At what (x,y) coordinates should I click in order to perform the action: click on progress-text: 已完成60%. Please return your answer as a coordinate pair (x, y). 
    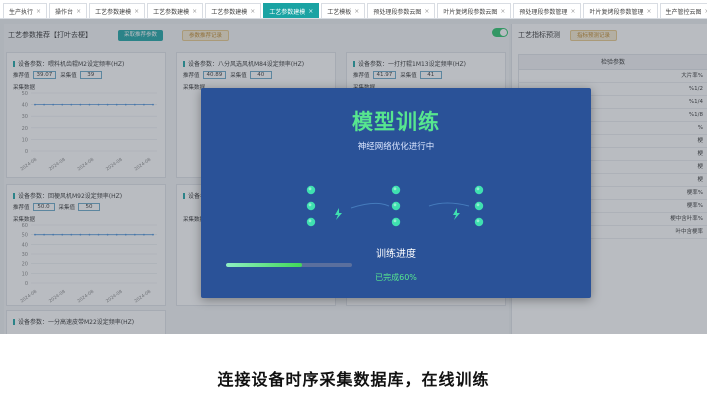
    Looking at the image, I should click on (396, 277).